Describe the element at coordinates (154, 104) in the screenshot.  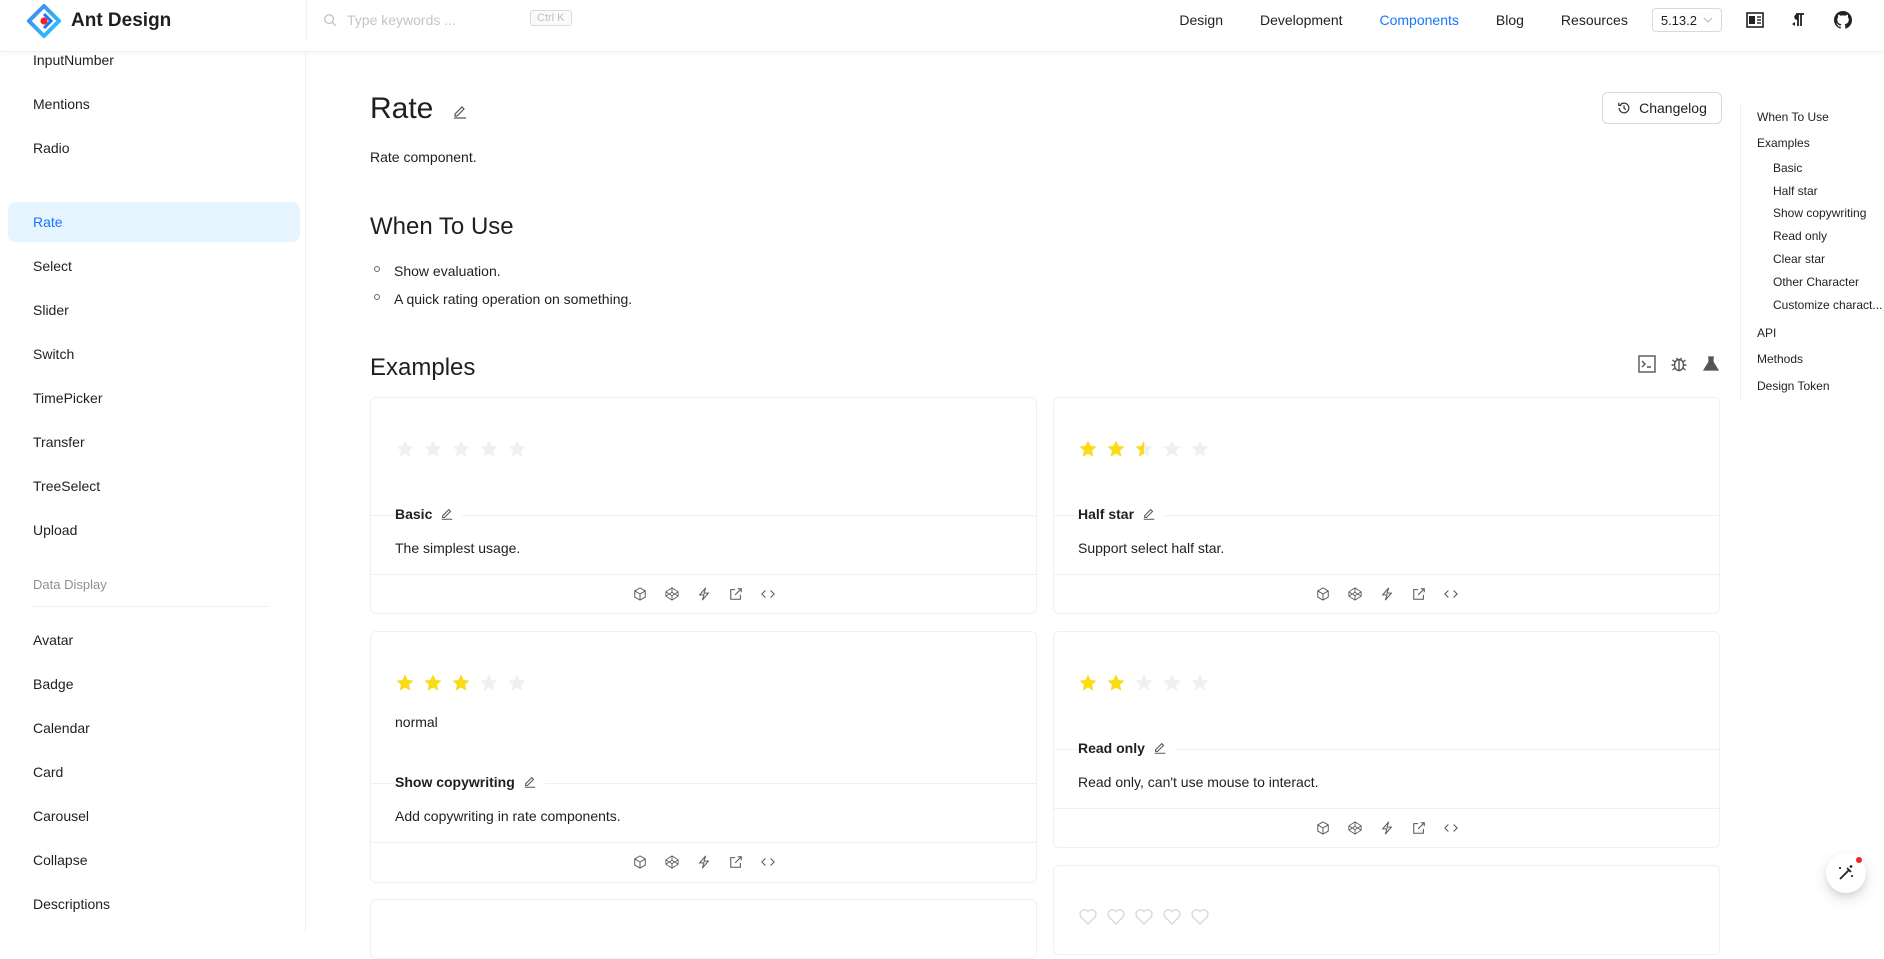
I see `sidebar-item-mentions: Mentions` at that location.